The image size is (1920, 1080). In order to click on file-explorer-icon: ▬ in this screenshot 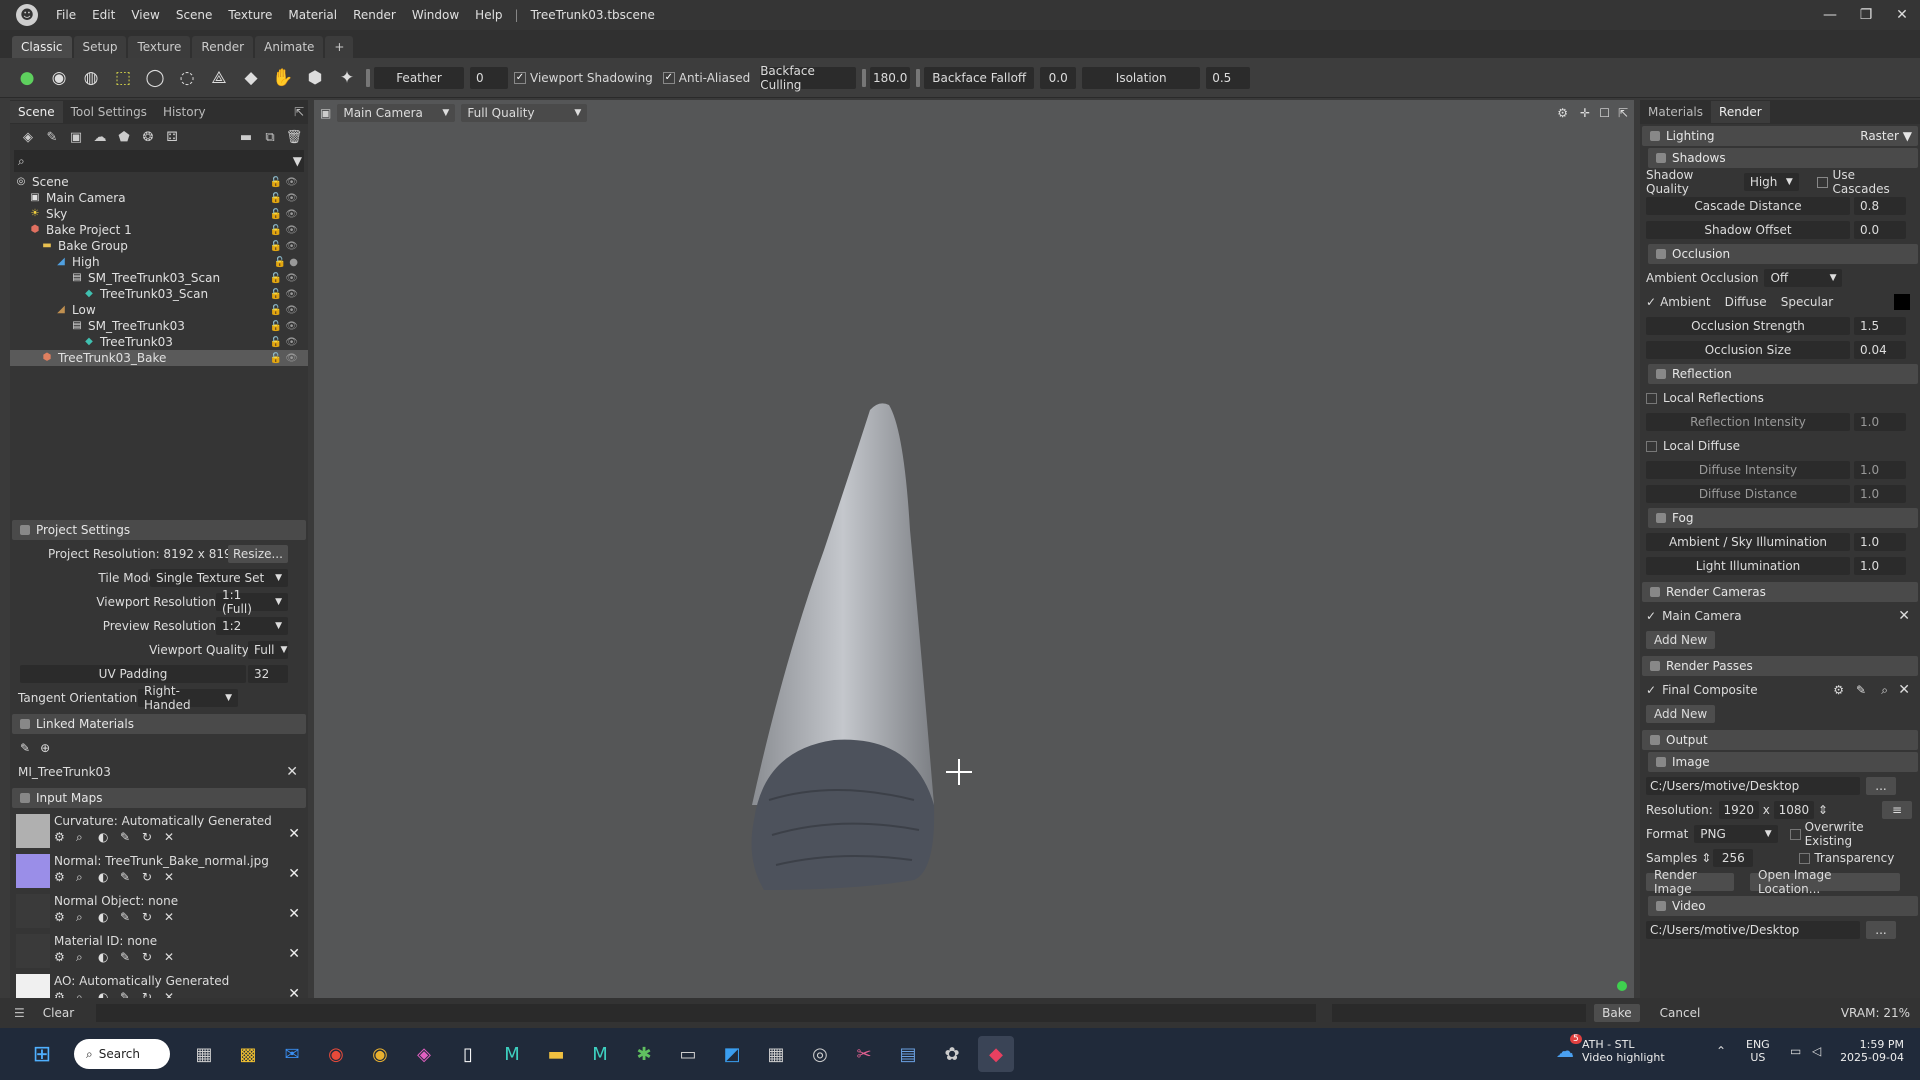, I will do `click(556, 1054)`.